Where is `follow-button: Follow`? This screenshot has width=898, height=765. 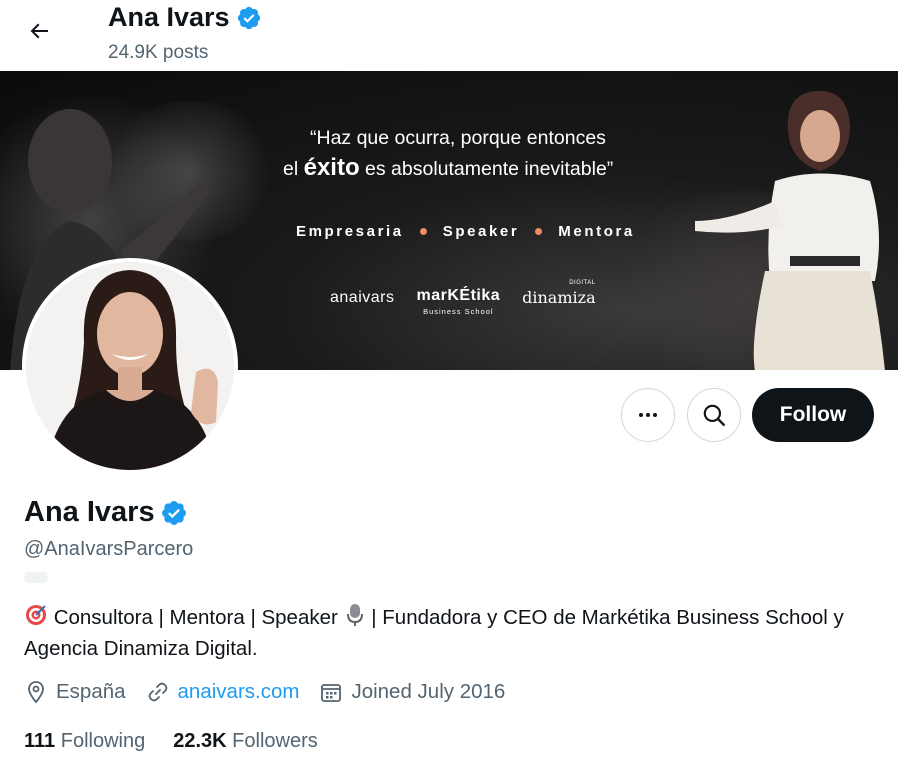
follow-button: Follow is located at coordinates (813, 415).